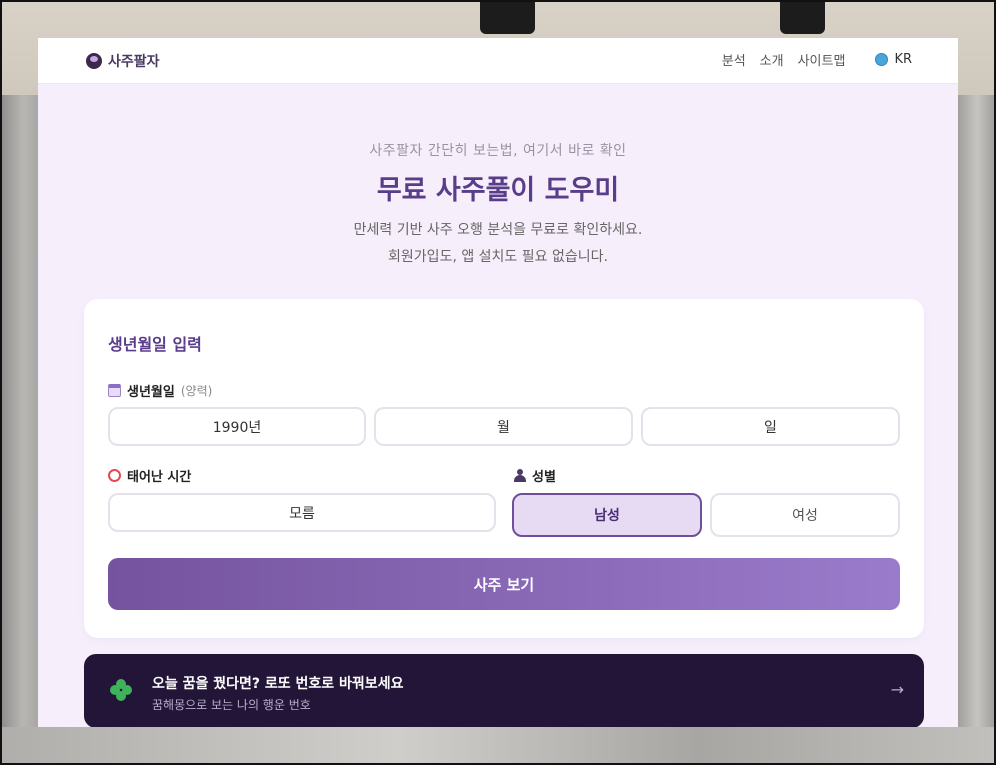 Image resolution: width=996 pixels, height=765 pixels. I want to click on crystal-ball-icon, so click(94, 61).